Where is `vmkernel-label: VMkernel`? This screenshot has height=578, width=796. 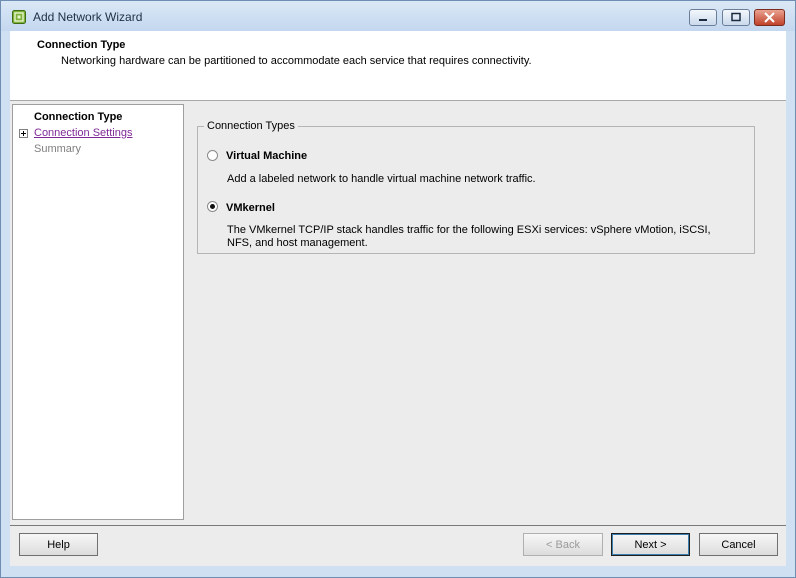 vmkernel-label: VMkernel is located at coordinates (250, 208).